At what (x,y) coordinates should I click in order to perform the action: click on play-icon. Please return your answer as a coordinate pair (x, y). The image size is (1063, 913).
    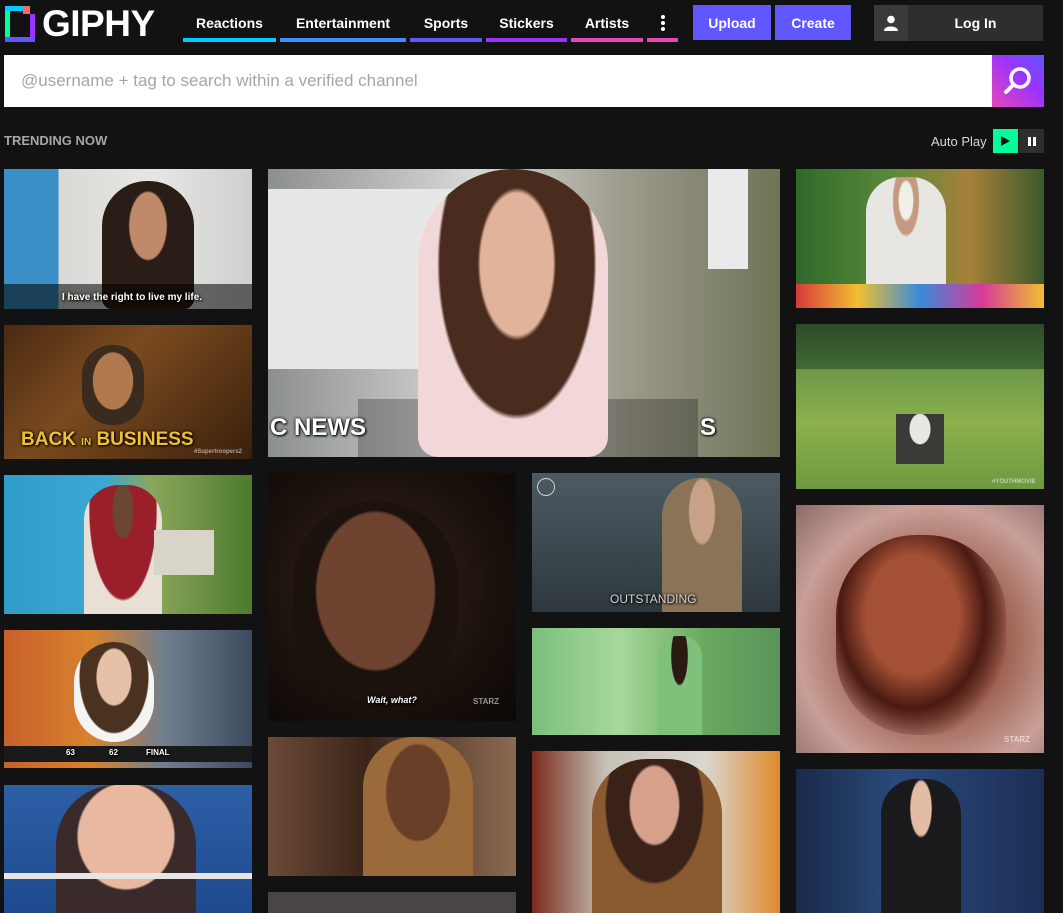
    Looking at the image, I should click on (1005, 141).